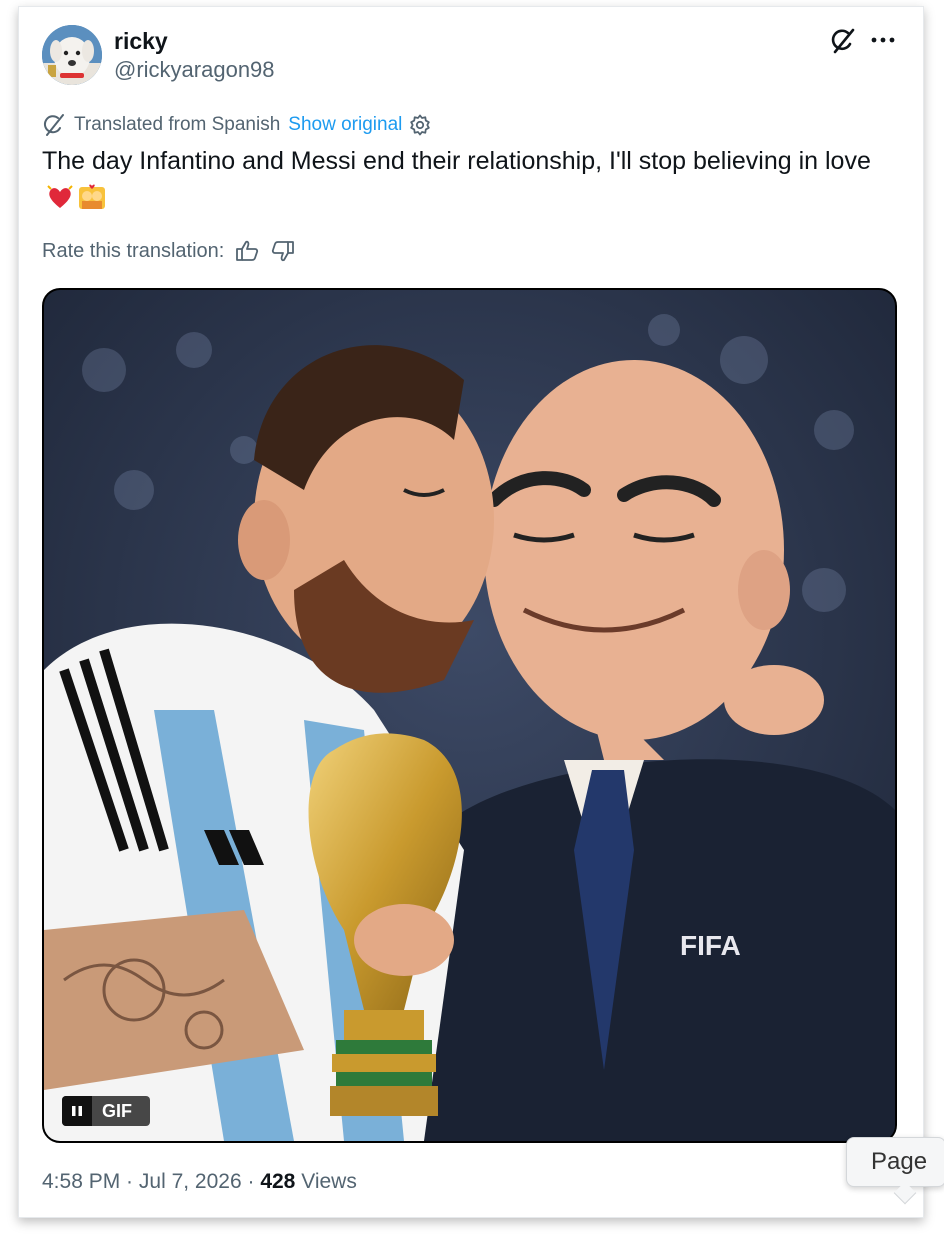  I want to click on page-tooltip: Page, so click(895, 1162).